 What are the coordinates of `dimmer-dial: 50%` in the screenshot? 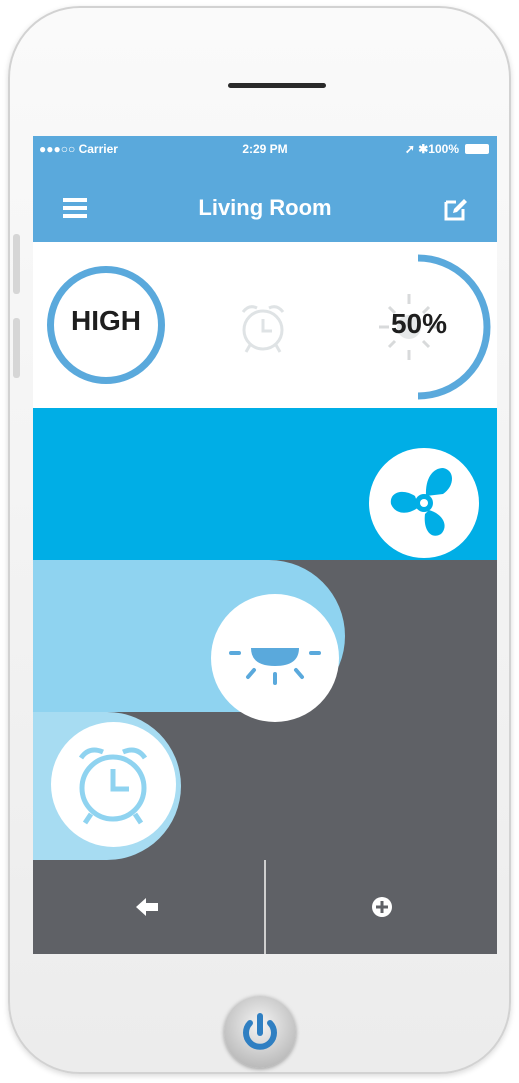 It's located at (418, 327).